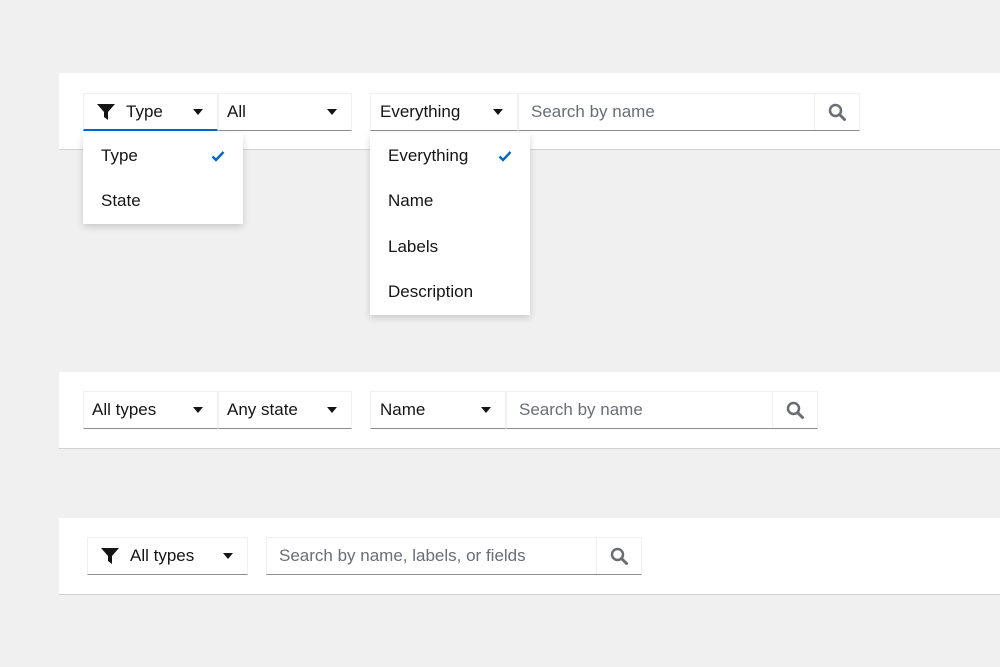 The width and height of the screenshot is (1000, 667). What do you see at coordinates (162, 555) in the screenshot?
I see `type-filter-label: All types` at bounding box center [162, 555].